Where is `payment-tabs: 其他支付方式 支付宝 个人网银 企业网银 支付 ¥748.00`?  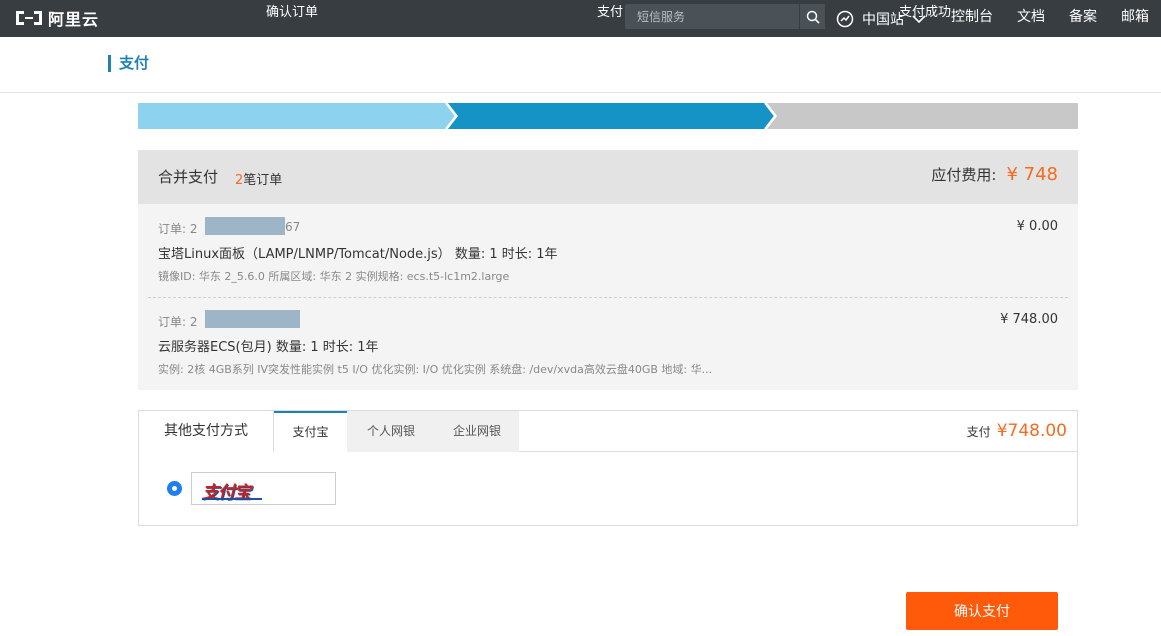 payment-tabs: 其他支付方式 支付宝 个人网银 企业网银 支付 ¥748.00 is located at coordinates (608, 432).